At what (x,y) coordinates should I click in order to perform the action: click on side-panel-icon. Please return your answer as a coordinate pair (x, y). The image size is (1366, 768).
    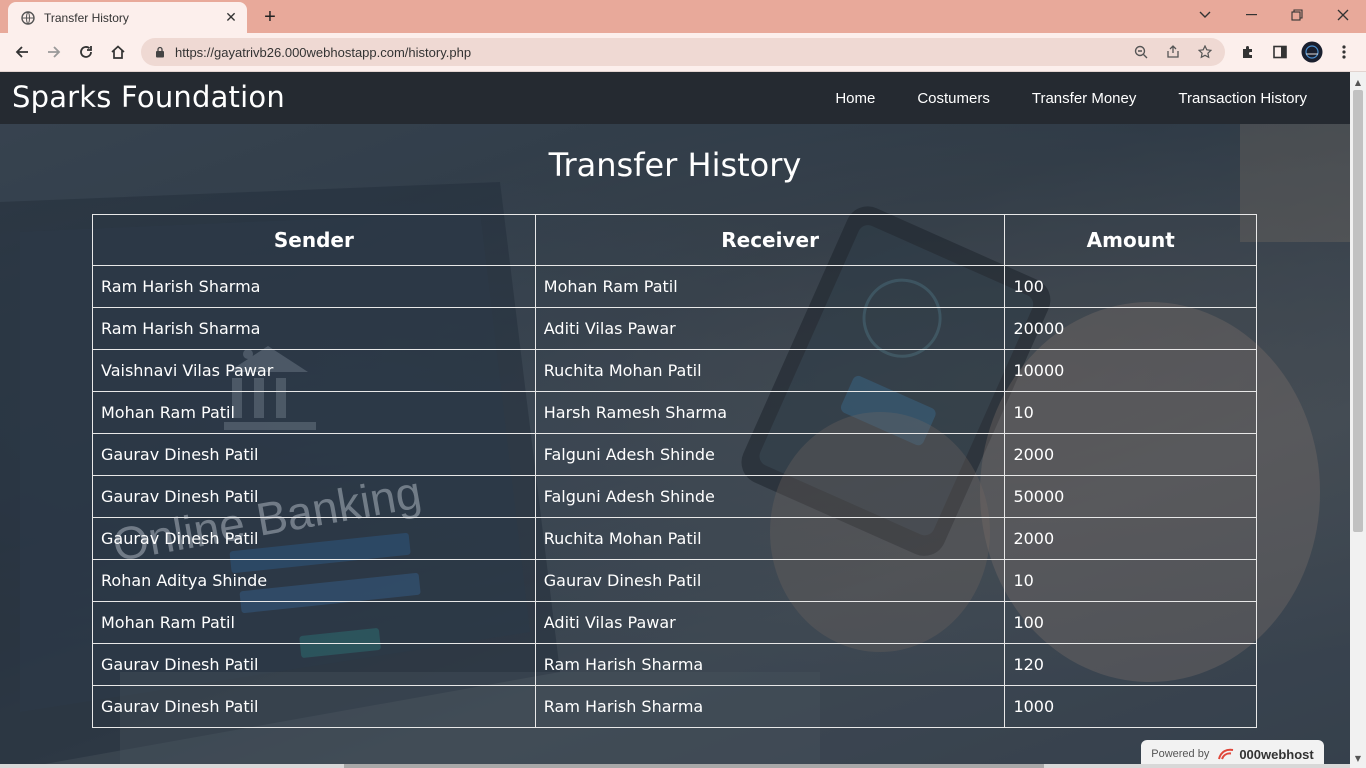
    Looking at the image, I should click on (1280, 52).